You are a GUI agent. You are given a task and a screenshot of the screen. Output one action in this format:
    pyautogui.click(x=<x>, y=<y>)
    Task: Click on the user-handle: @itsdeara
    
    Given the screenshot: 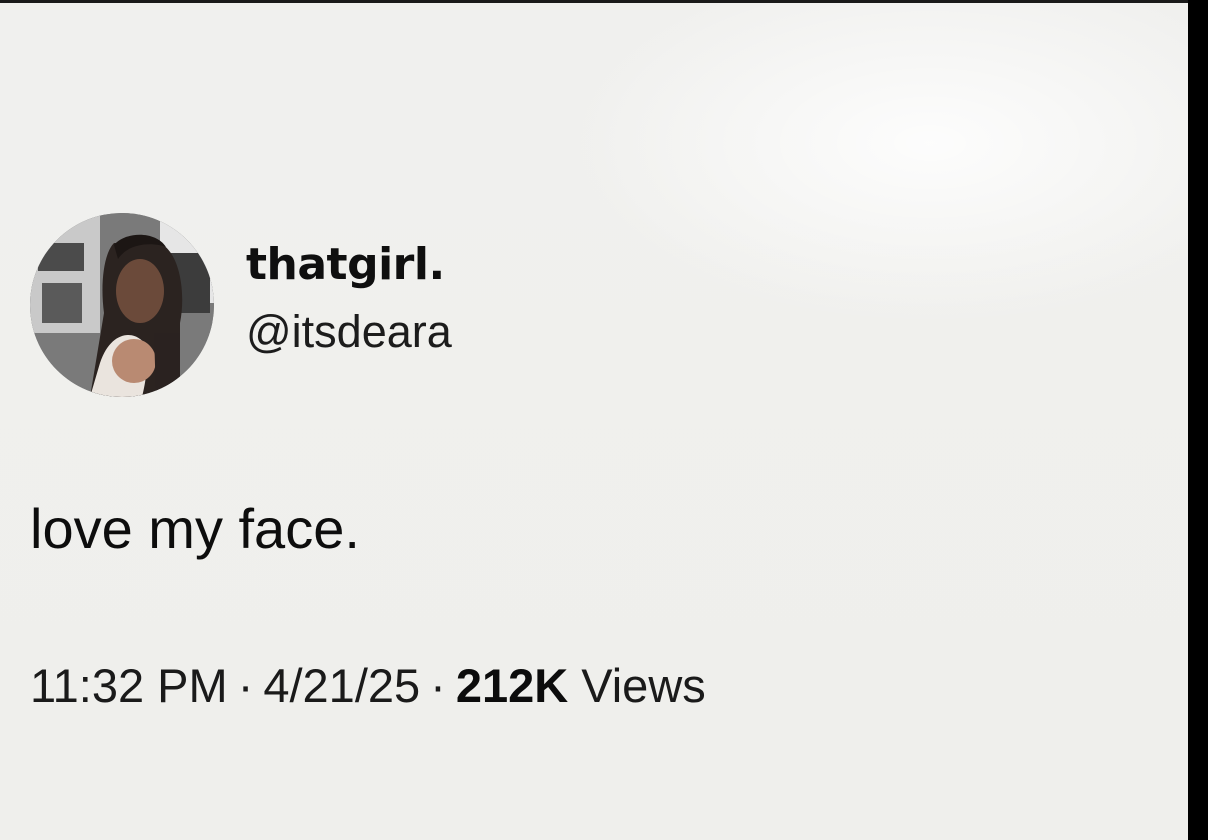 What is the action you would take?
    pyautogui.click(x=349, y=332)
    